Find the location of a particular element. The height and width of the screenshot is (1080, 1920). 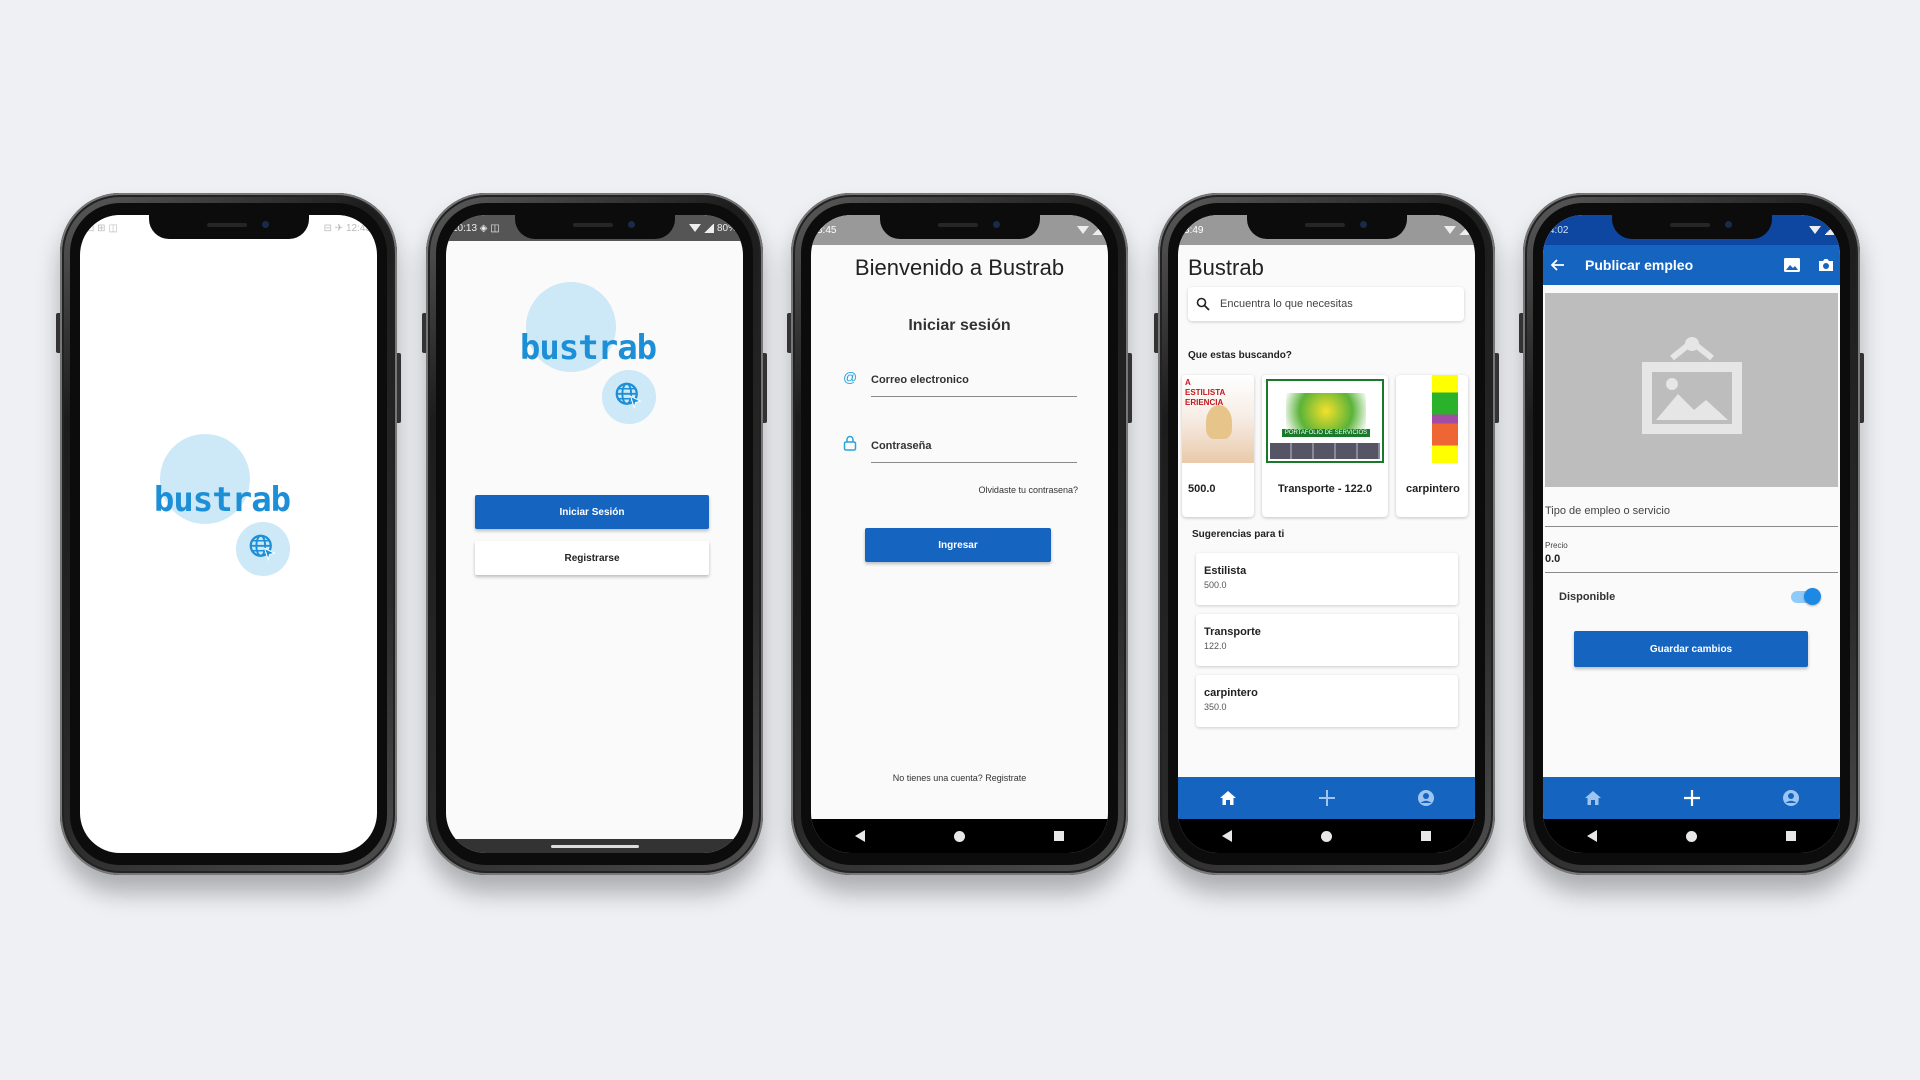

suggestion-item: Transporte 122.0 is located at coordinates (1327, 640).